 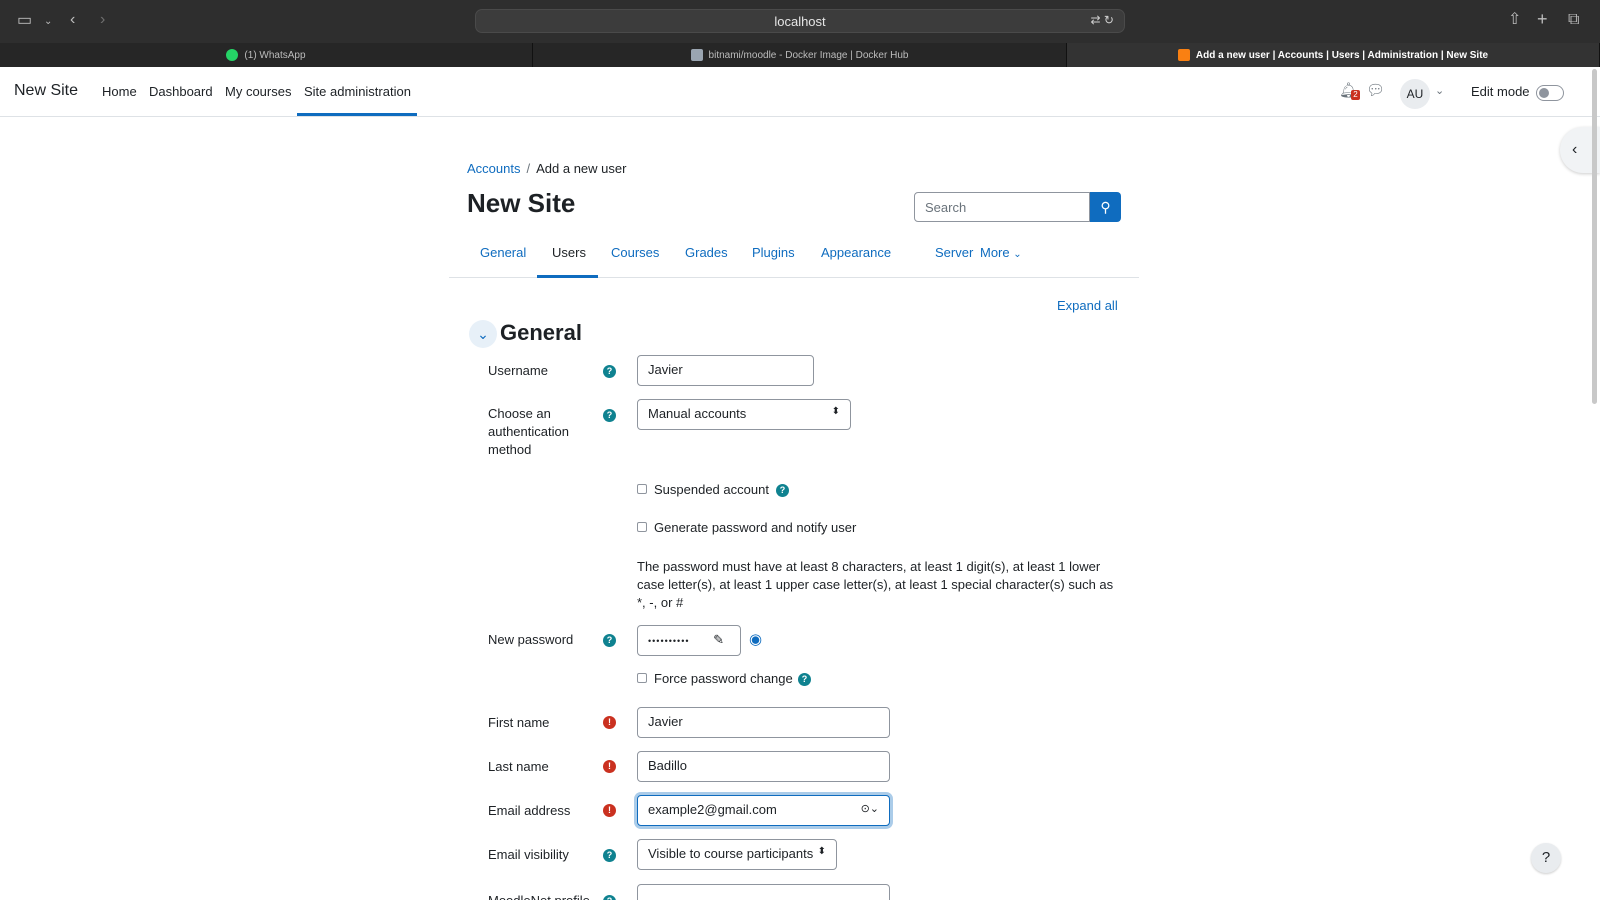 I want to click on force-password-change-checkbox, so click(x=642, y=678).